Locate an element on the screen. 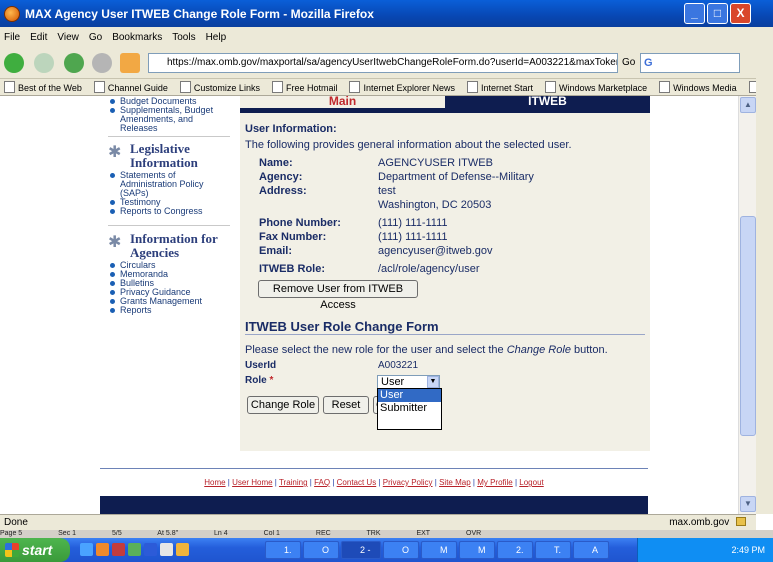 This screenshot has height=562, width=773. menu-bookmarks: Bookmarks is located at coordinates (137, 37).